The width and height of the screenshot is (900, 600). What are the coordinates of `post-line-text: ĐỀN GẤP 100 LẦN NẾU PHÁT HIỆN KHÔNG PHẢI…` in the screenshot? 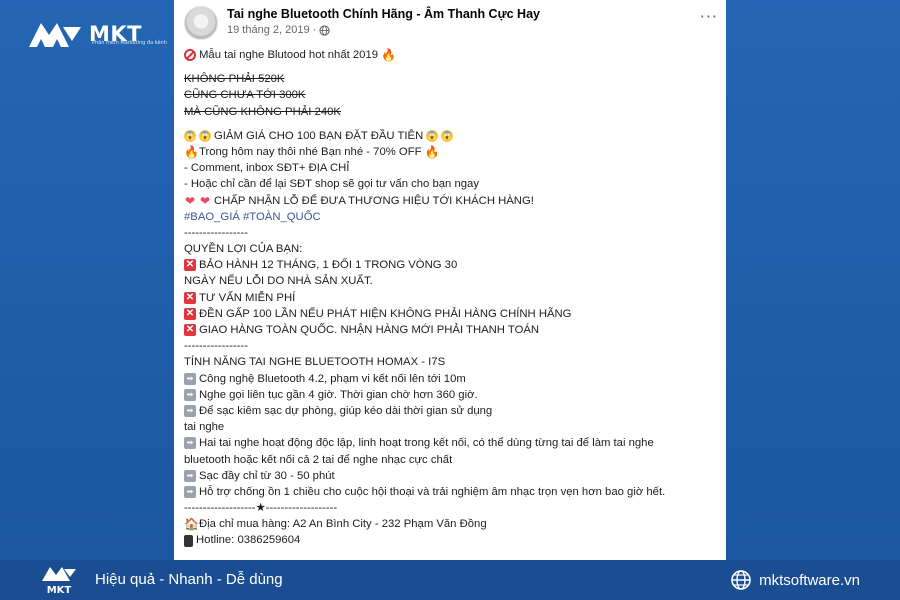 It's located at (385, 313).